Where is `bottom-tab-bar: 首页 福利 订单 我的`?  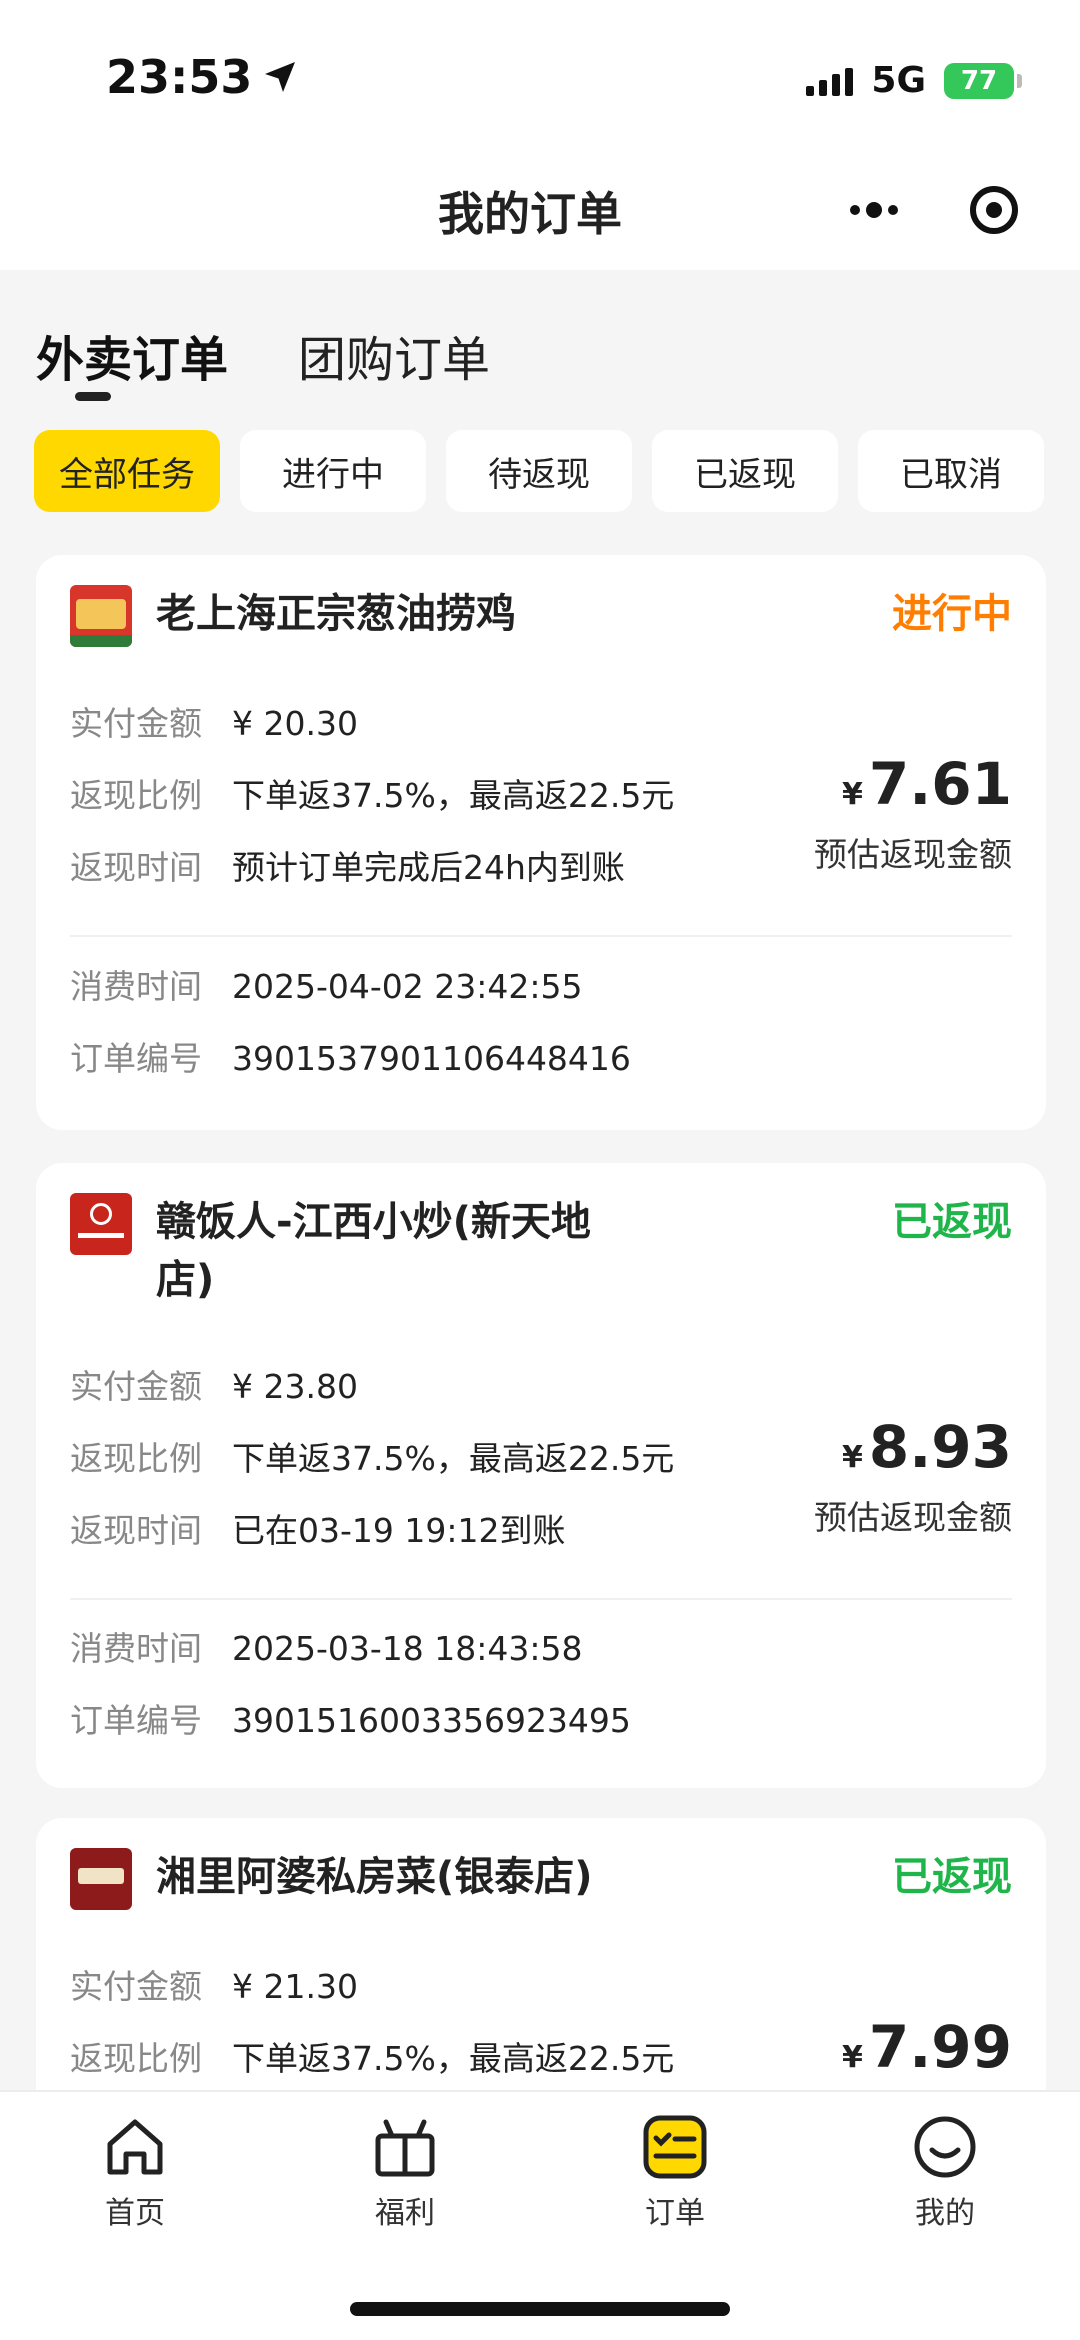
bottom-tab-bar: 首页 福利 订单 我的 is located at coordinates (540, 2215).